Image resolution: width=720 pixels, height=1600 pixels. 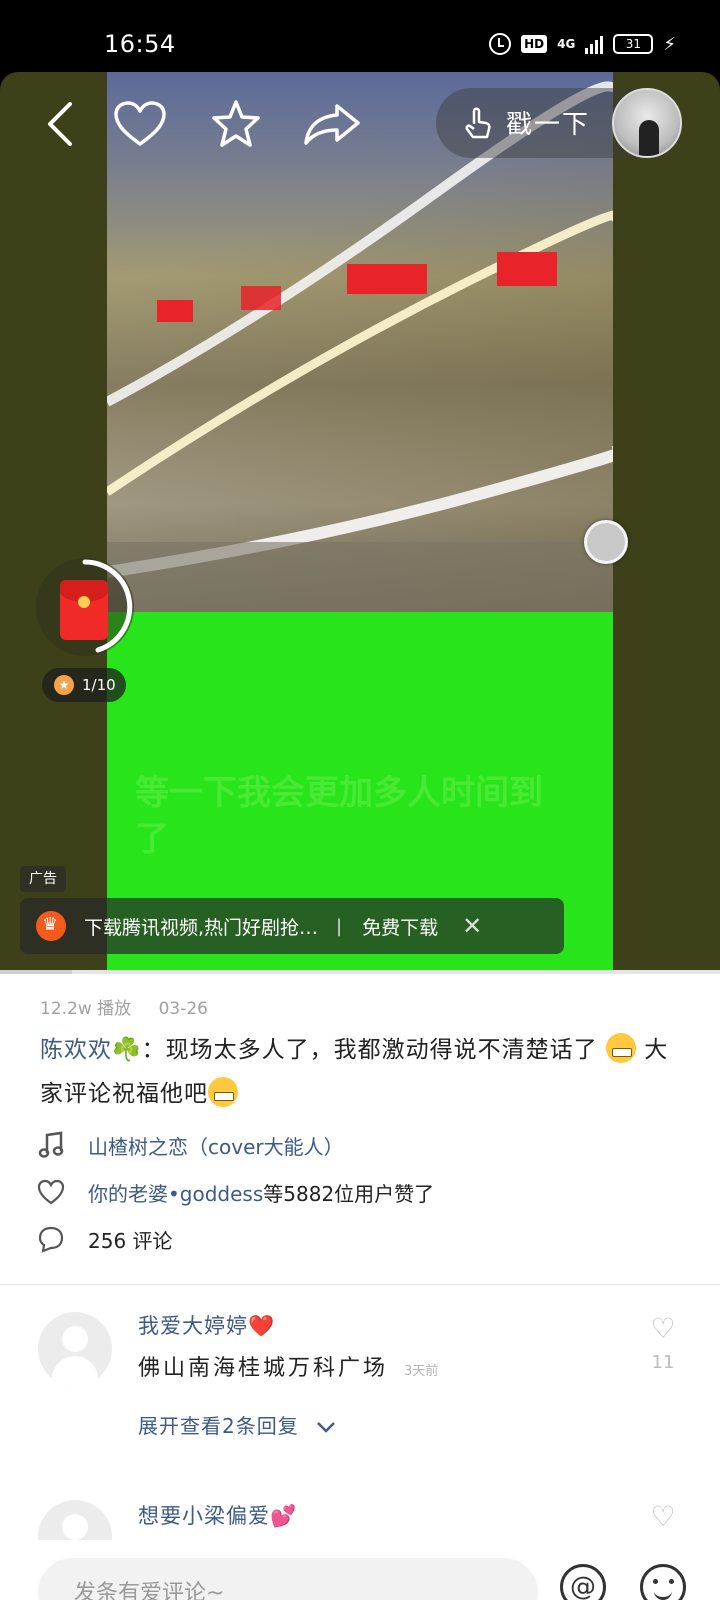 What do you see at coordinates (606, 542) in the screenshot?
I see `scrub-handle` at bounding box center [606, 542].